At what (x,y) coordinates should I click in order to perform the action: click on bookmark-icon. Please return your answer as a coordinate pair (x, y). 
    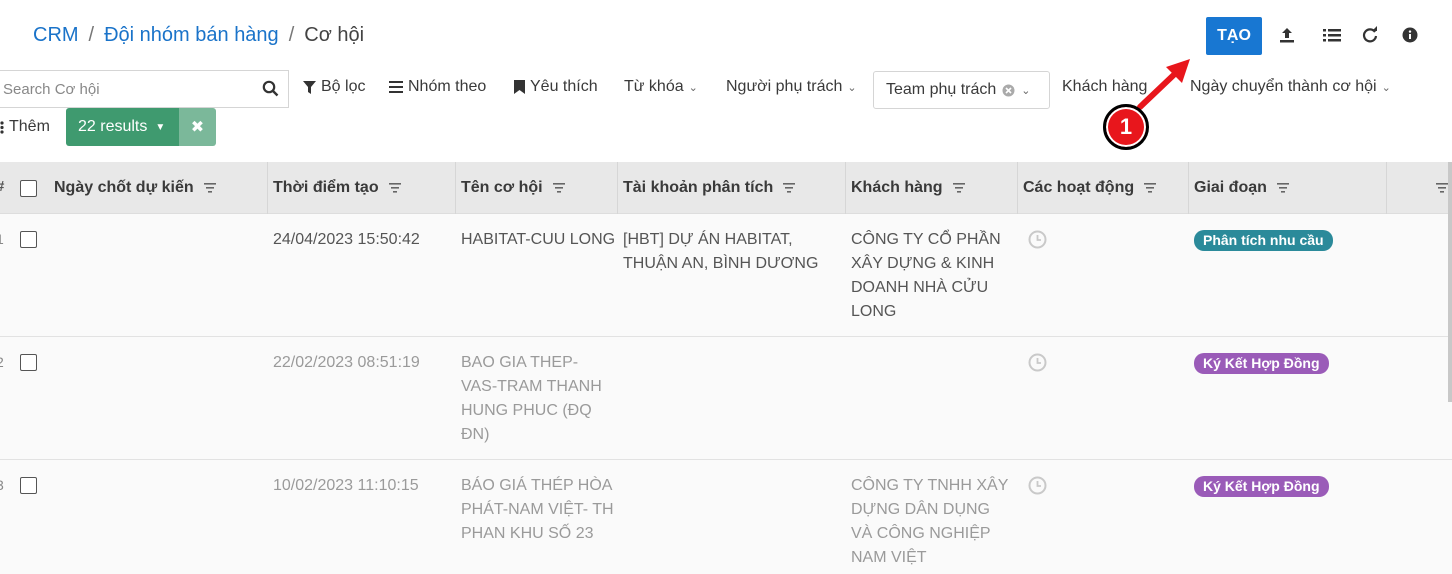
    Looking at the image, I should click on (519, 87).